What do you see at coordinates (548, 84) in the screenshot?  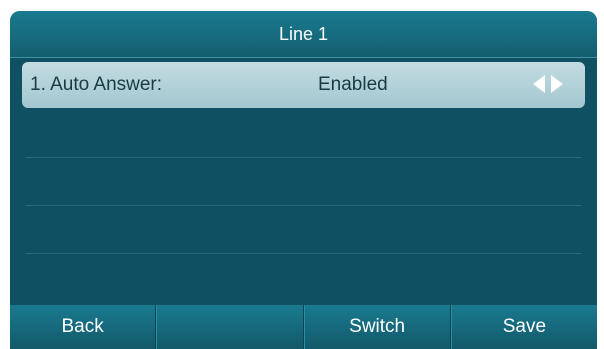 I see `value-switcher` at bounding box center [548, 84].